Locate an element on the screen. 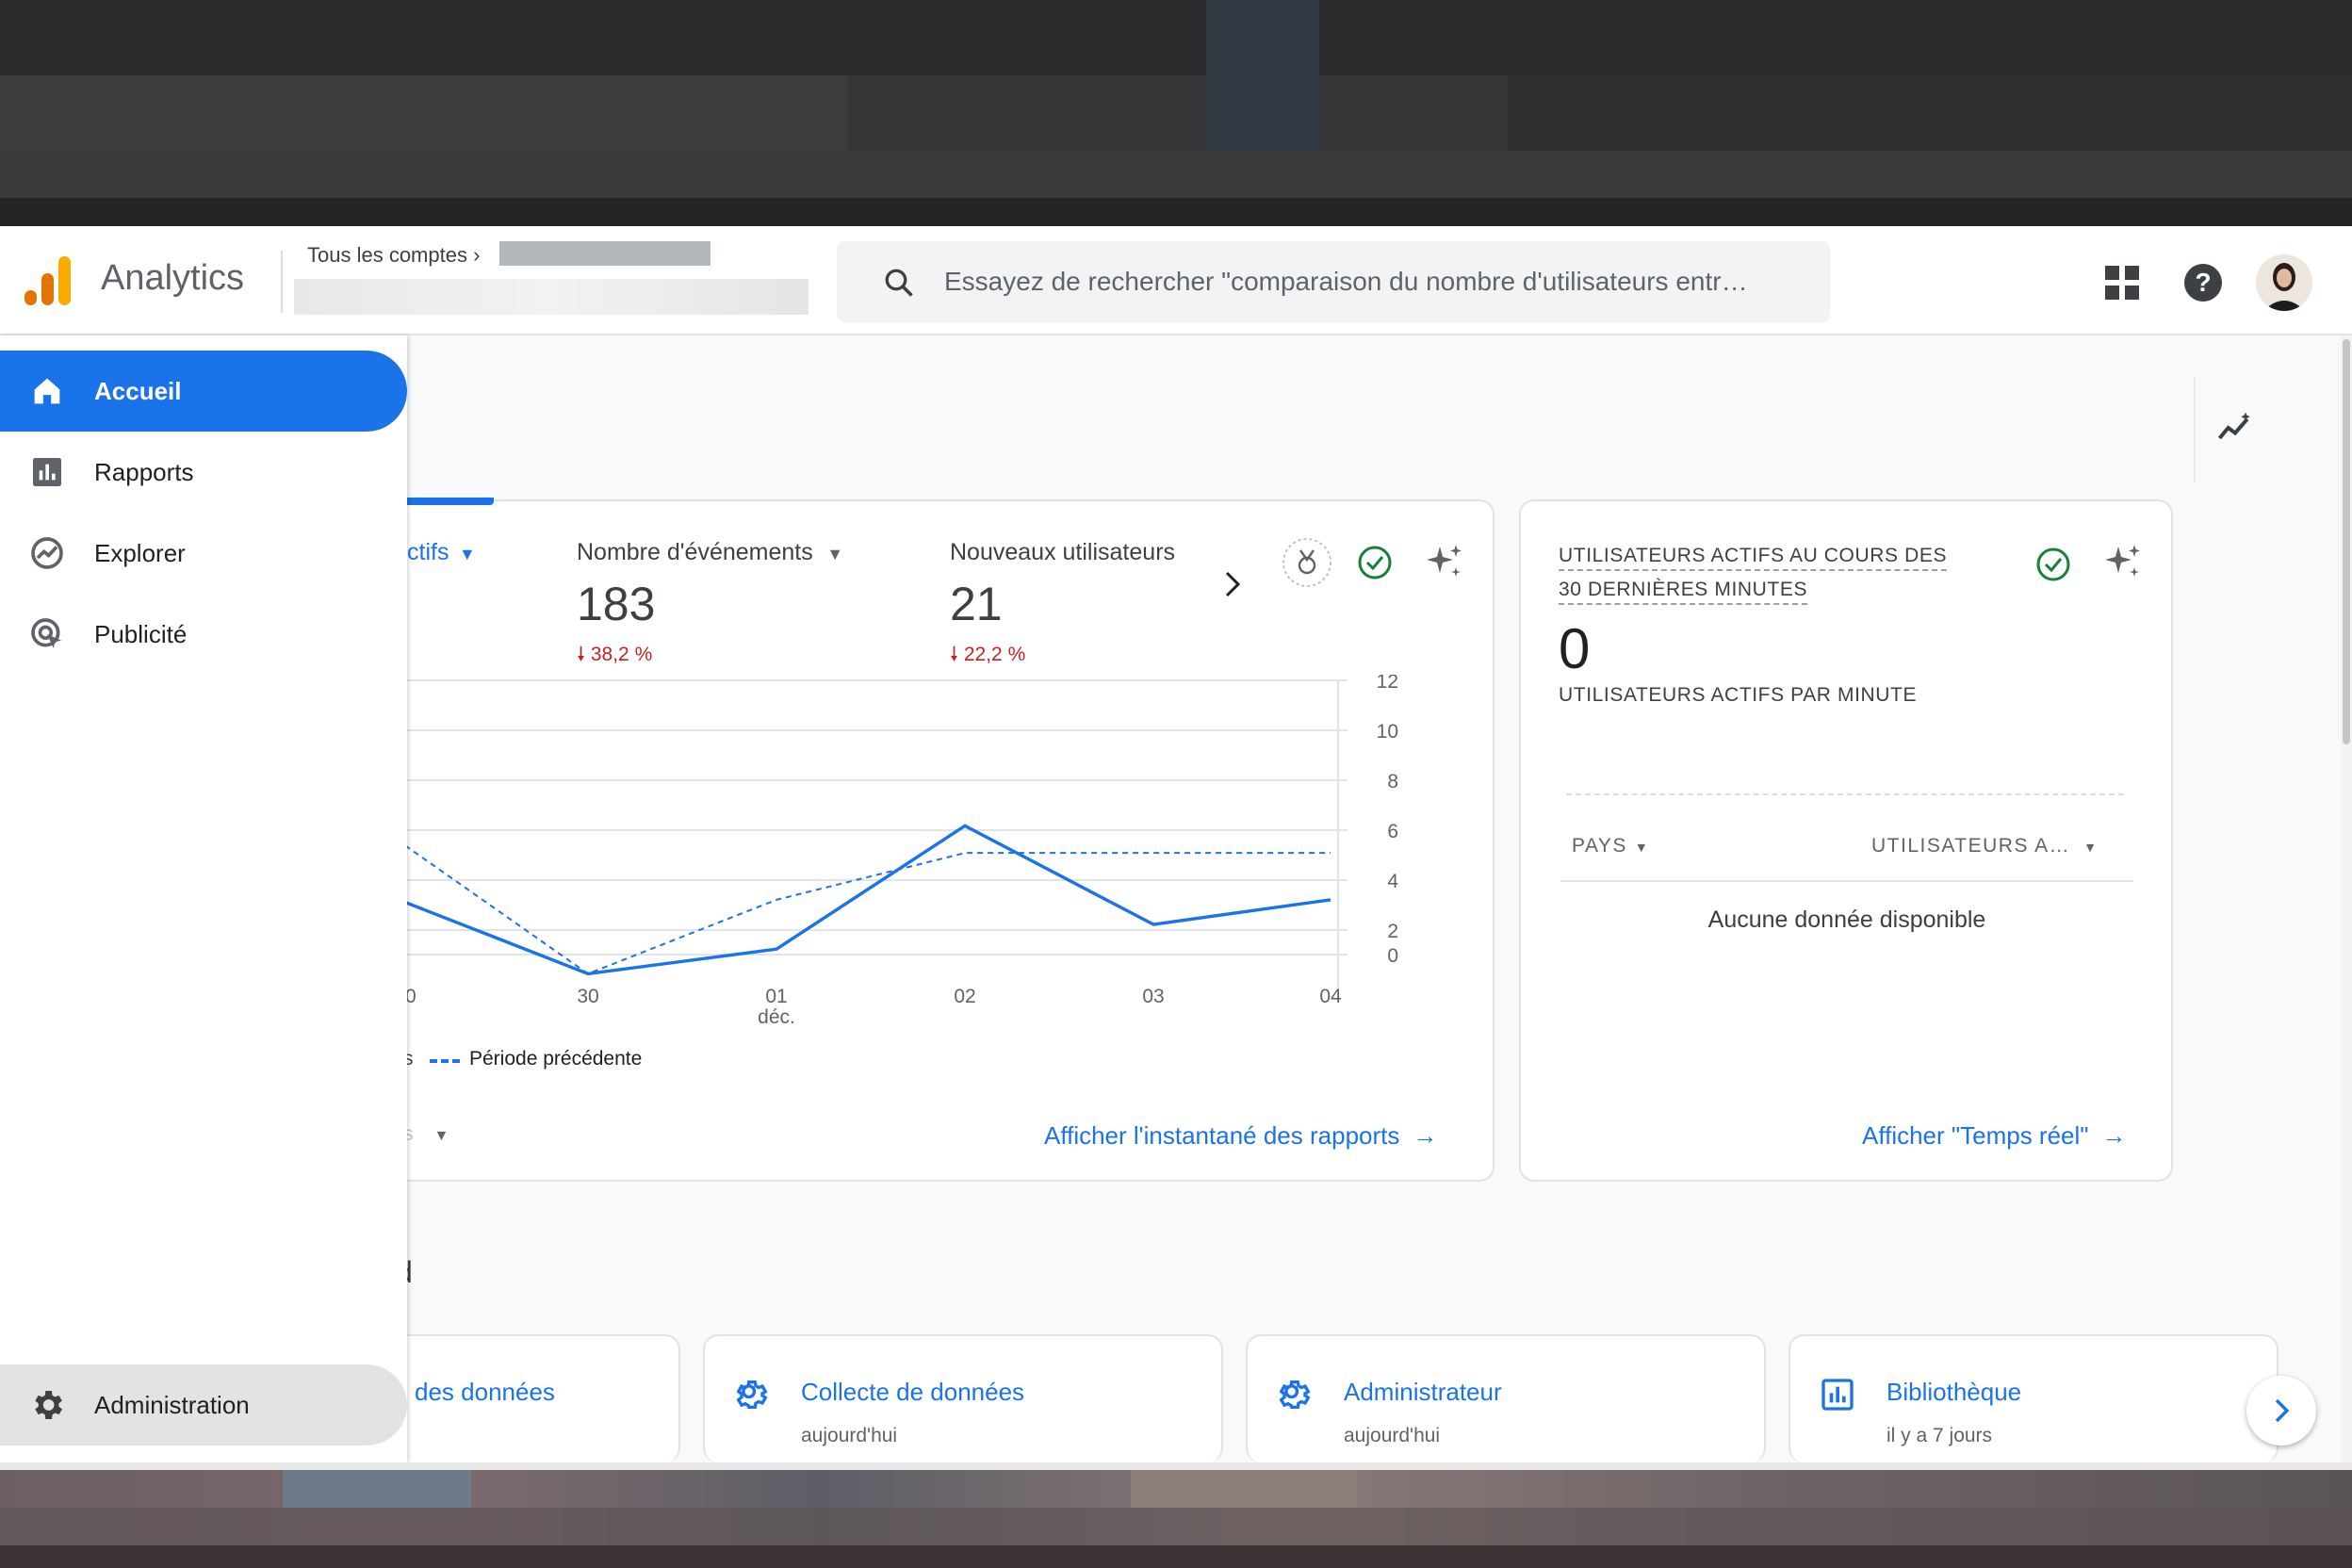  metric-new-users-change: 🠗 22,2 % is located at coordinates (988, 655).